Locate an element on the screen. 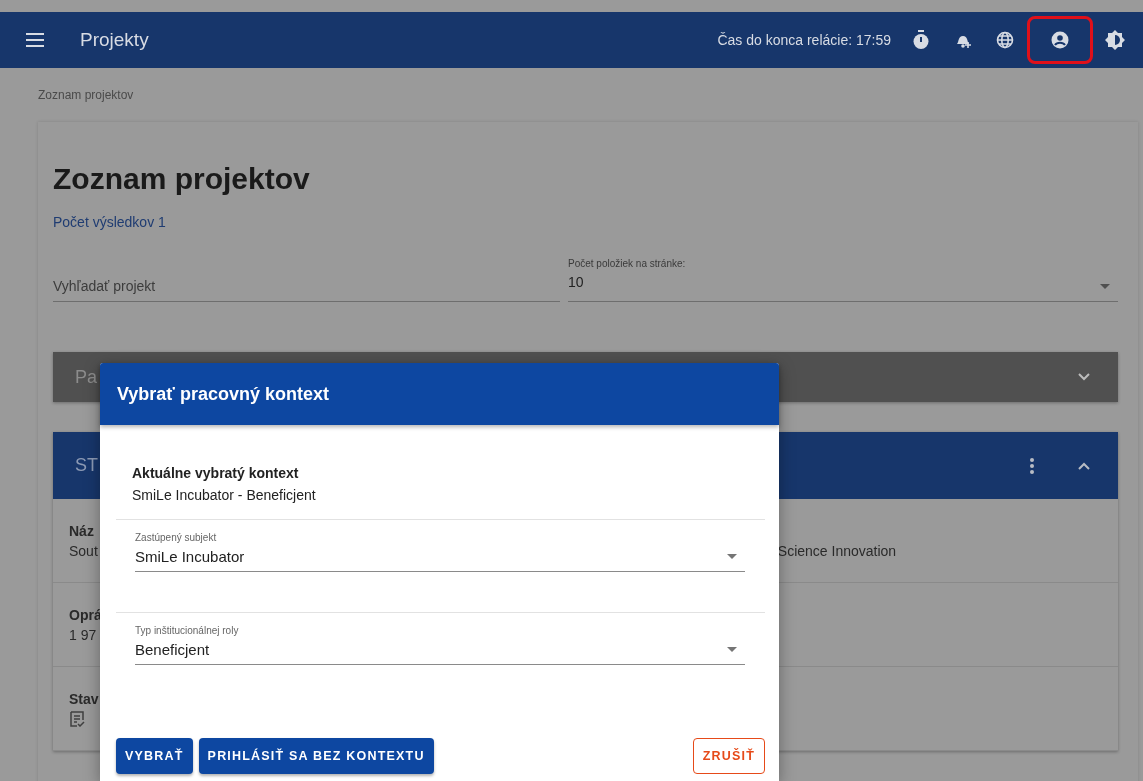 Image resolution: width=1143 pixels, height=781 pixels. app-title: Projekty is located at coordinates (114, 40).